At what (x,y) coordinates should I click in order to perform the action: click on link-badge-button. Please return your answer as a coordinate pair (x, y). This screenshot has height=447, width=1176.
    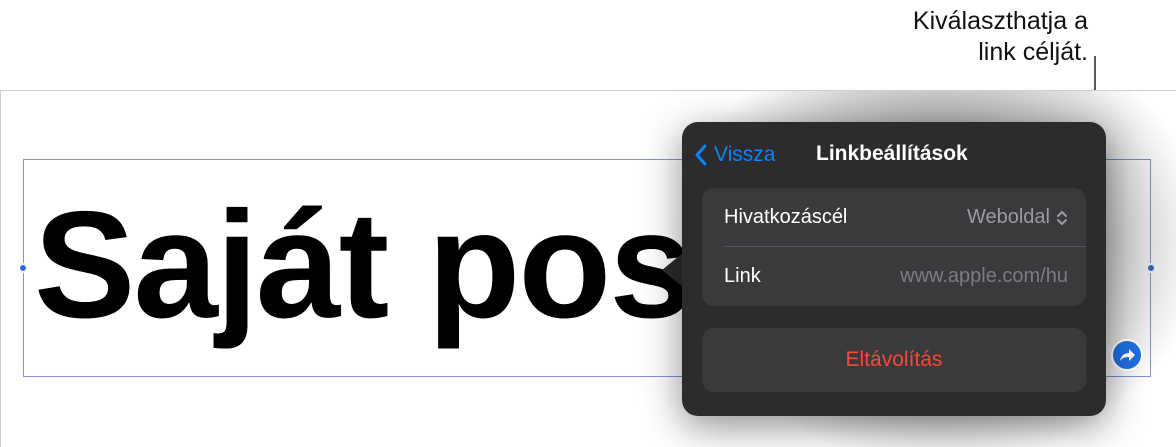
    Looking at the image, I should click on (1127, 355).